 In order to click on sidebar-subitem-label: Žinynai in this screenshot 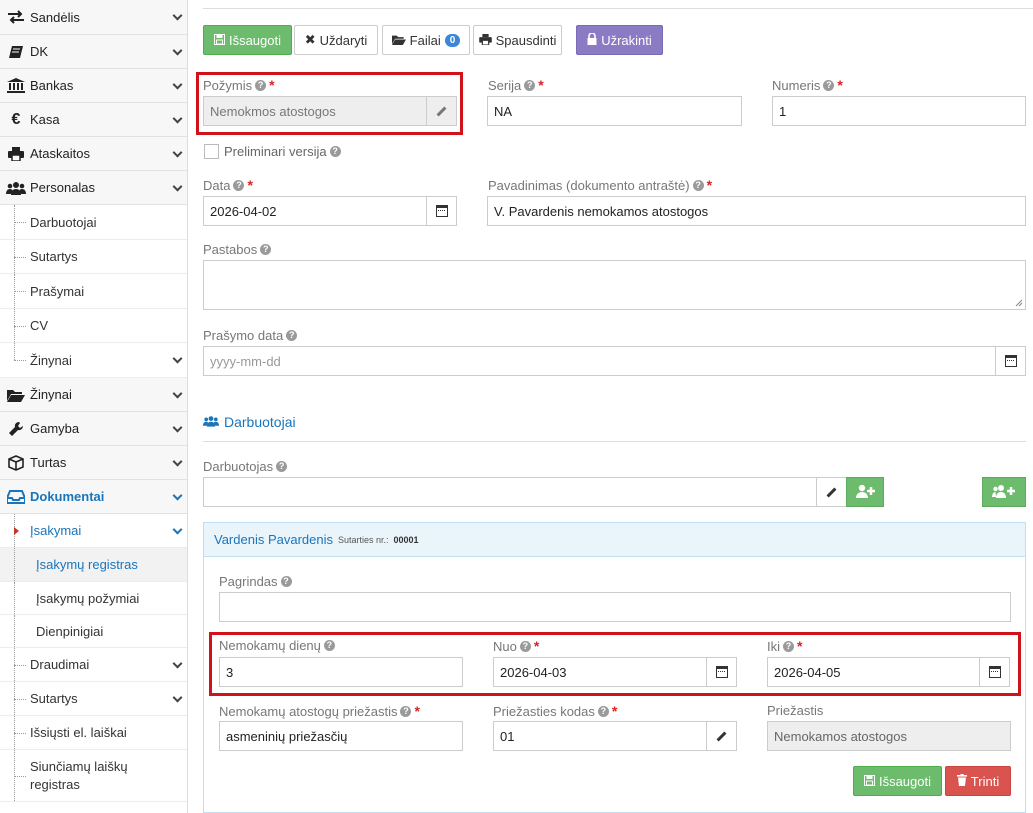, I will do `click(51, 360)`.